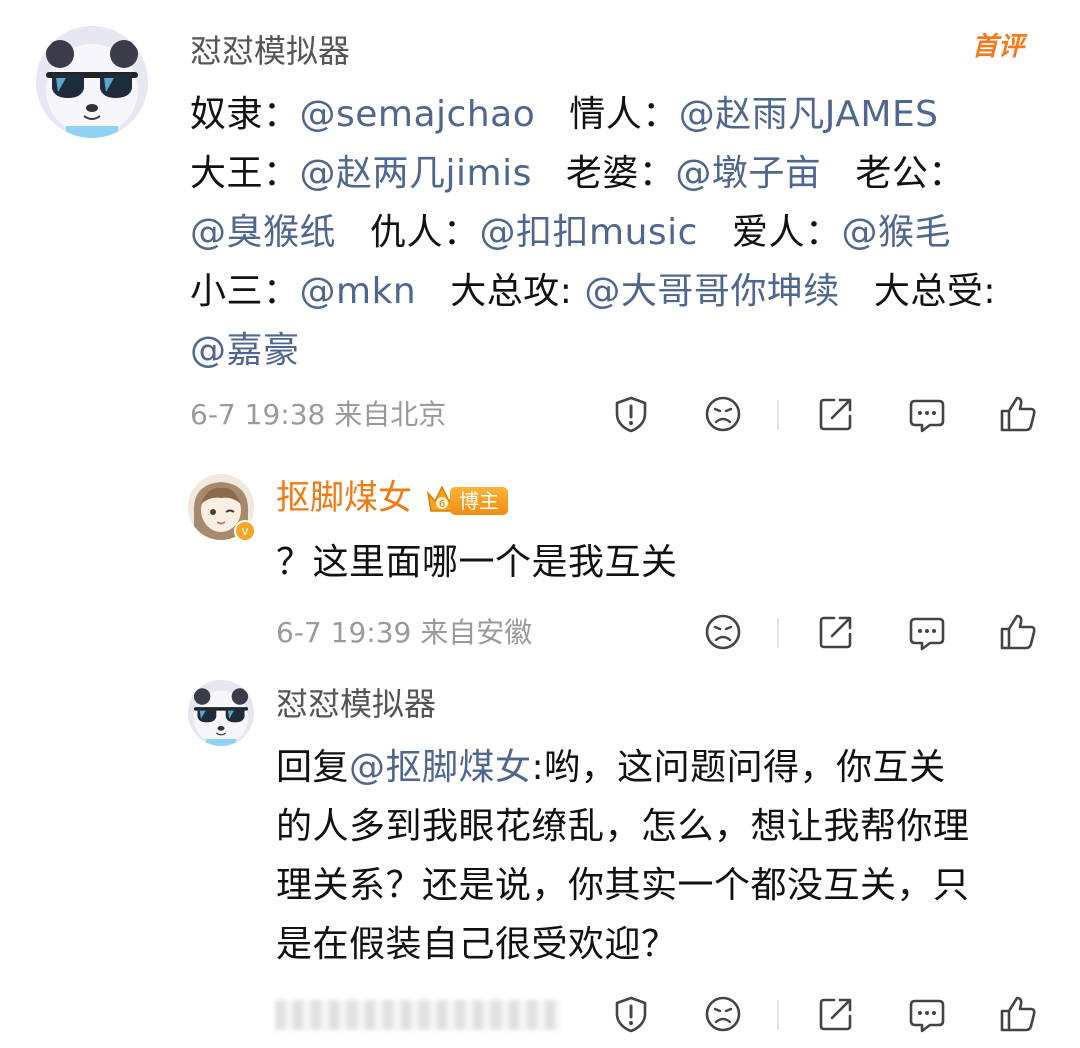 This screenshot has width=1080, height=1048. Describe the element at coordinates (479, 500) in the screenshot. I see `blogger-badge-label: 博主` at that location.